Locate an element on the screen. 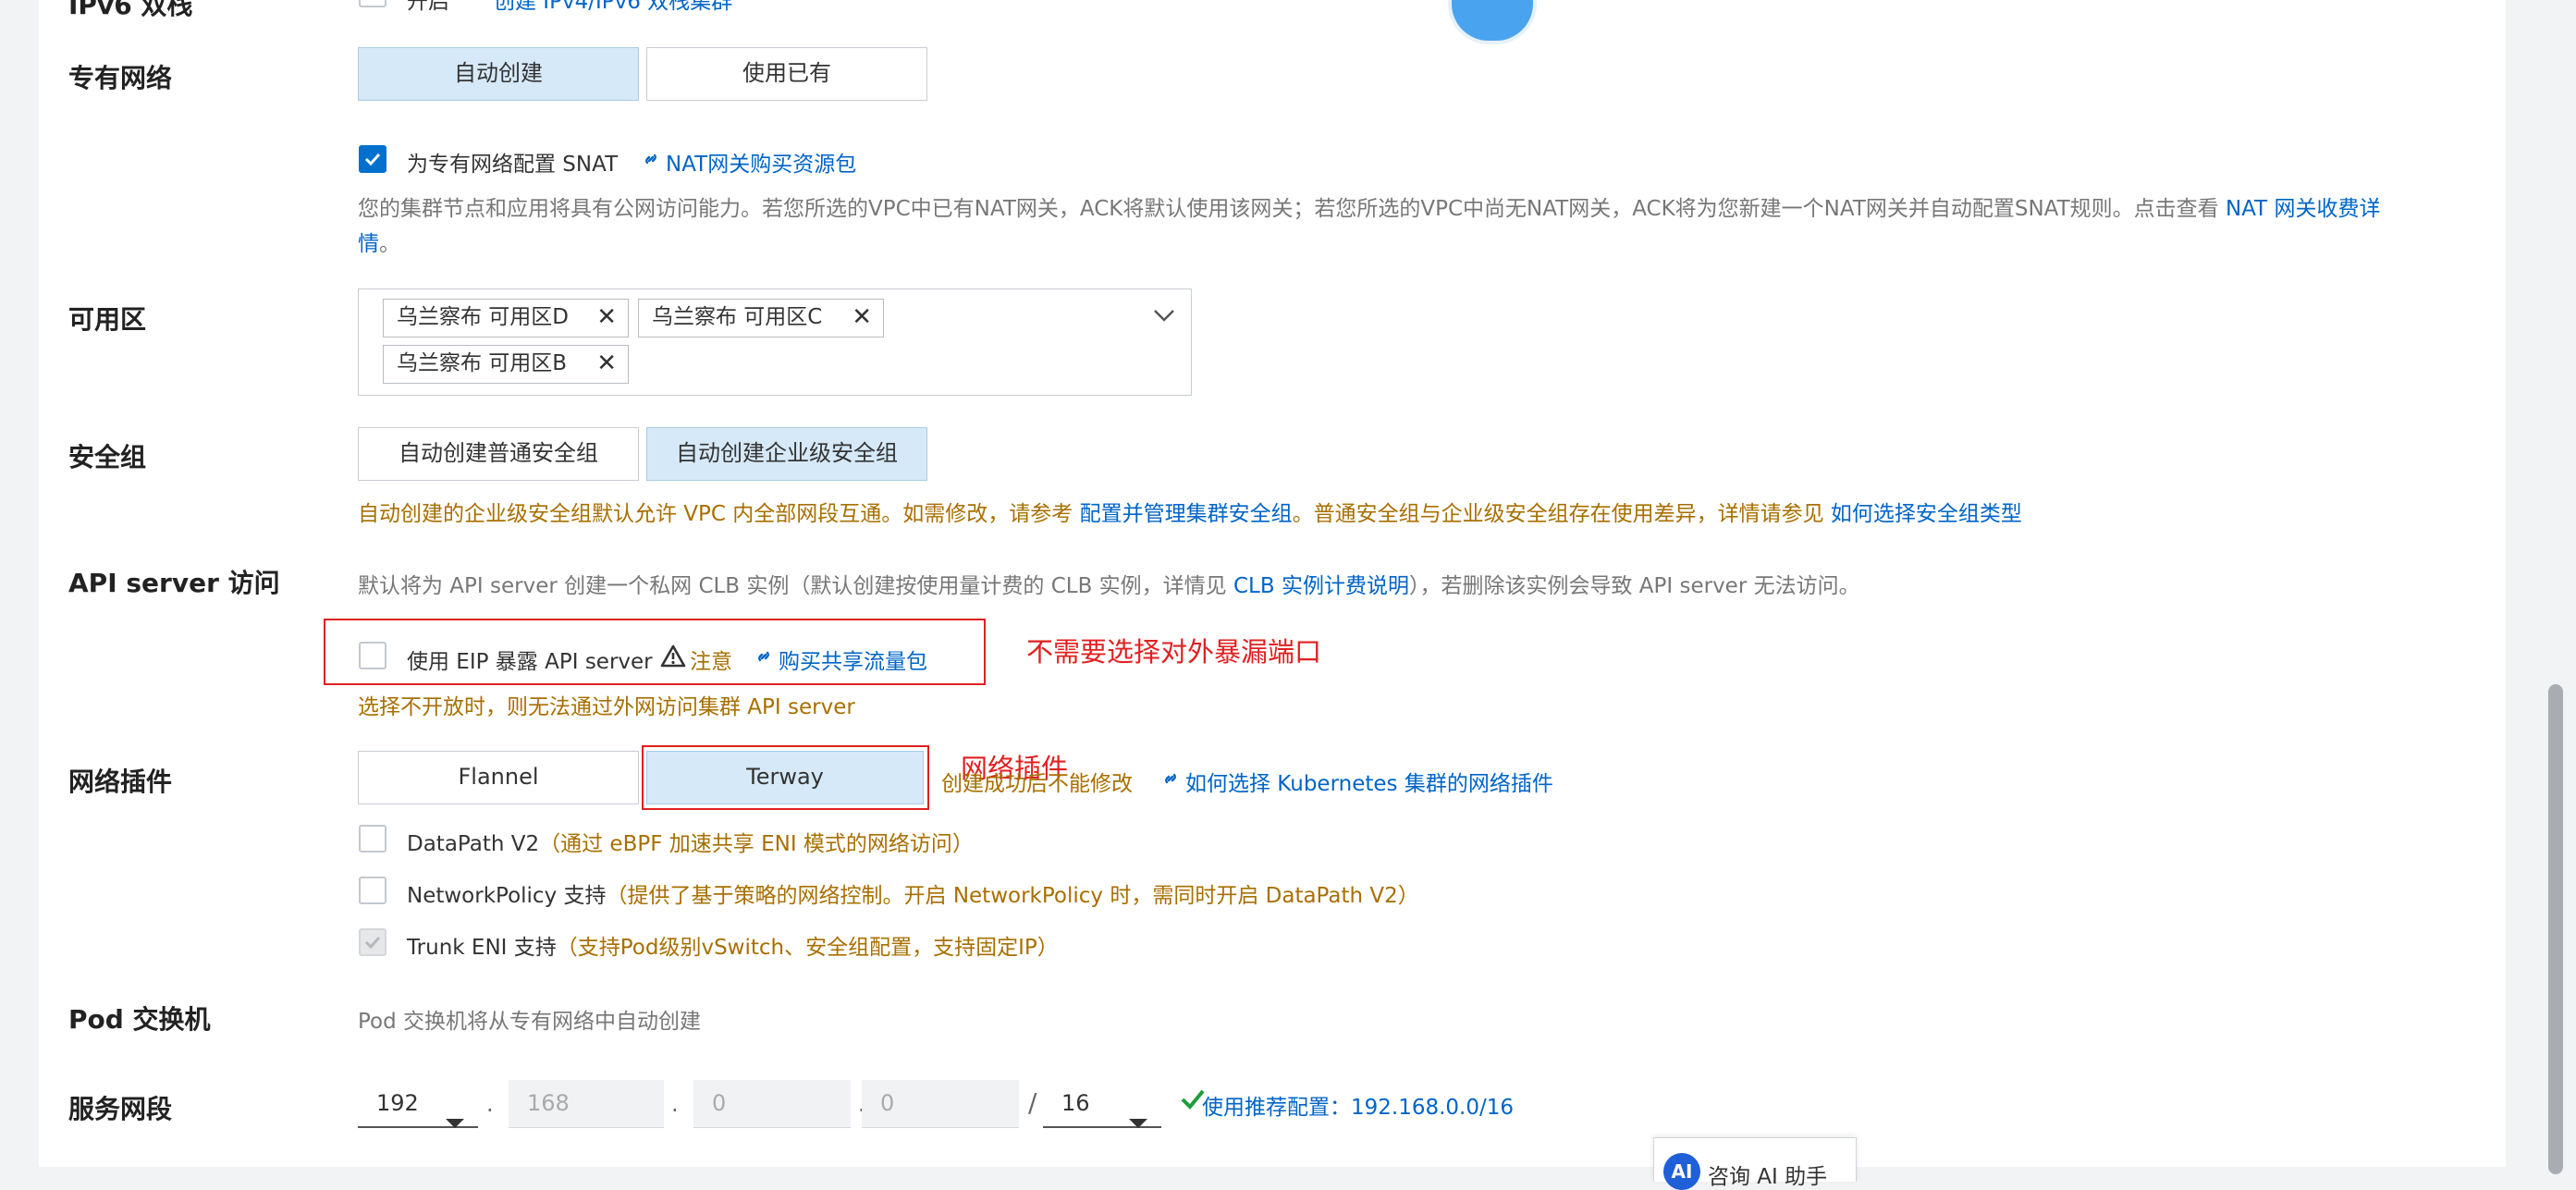  trunk-eni-checkbox is located at coordinates (372, 942).